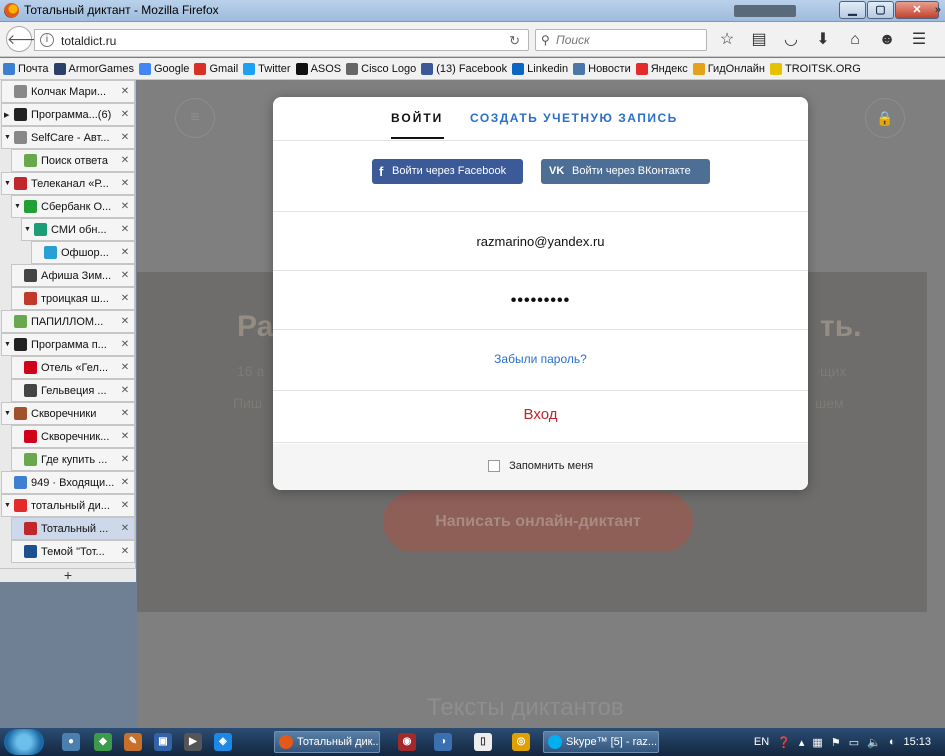 Image resolution: width=945 pixels, height=756 pixels. What do you see at coordinates (791, 40) in the screenshot?
I see `pocket-icon: ◡` at bounding box center [791, 40].